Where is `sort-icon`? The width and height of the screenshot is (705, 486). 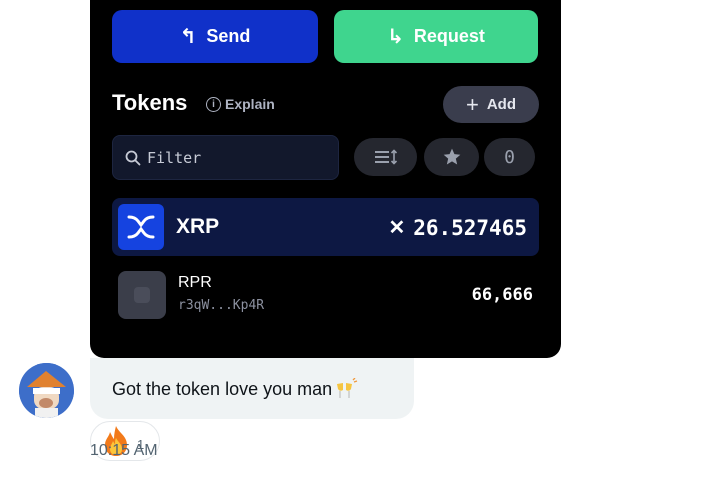
sort-icon is located at coordinates (385, 157).